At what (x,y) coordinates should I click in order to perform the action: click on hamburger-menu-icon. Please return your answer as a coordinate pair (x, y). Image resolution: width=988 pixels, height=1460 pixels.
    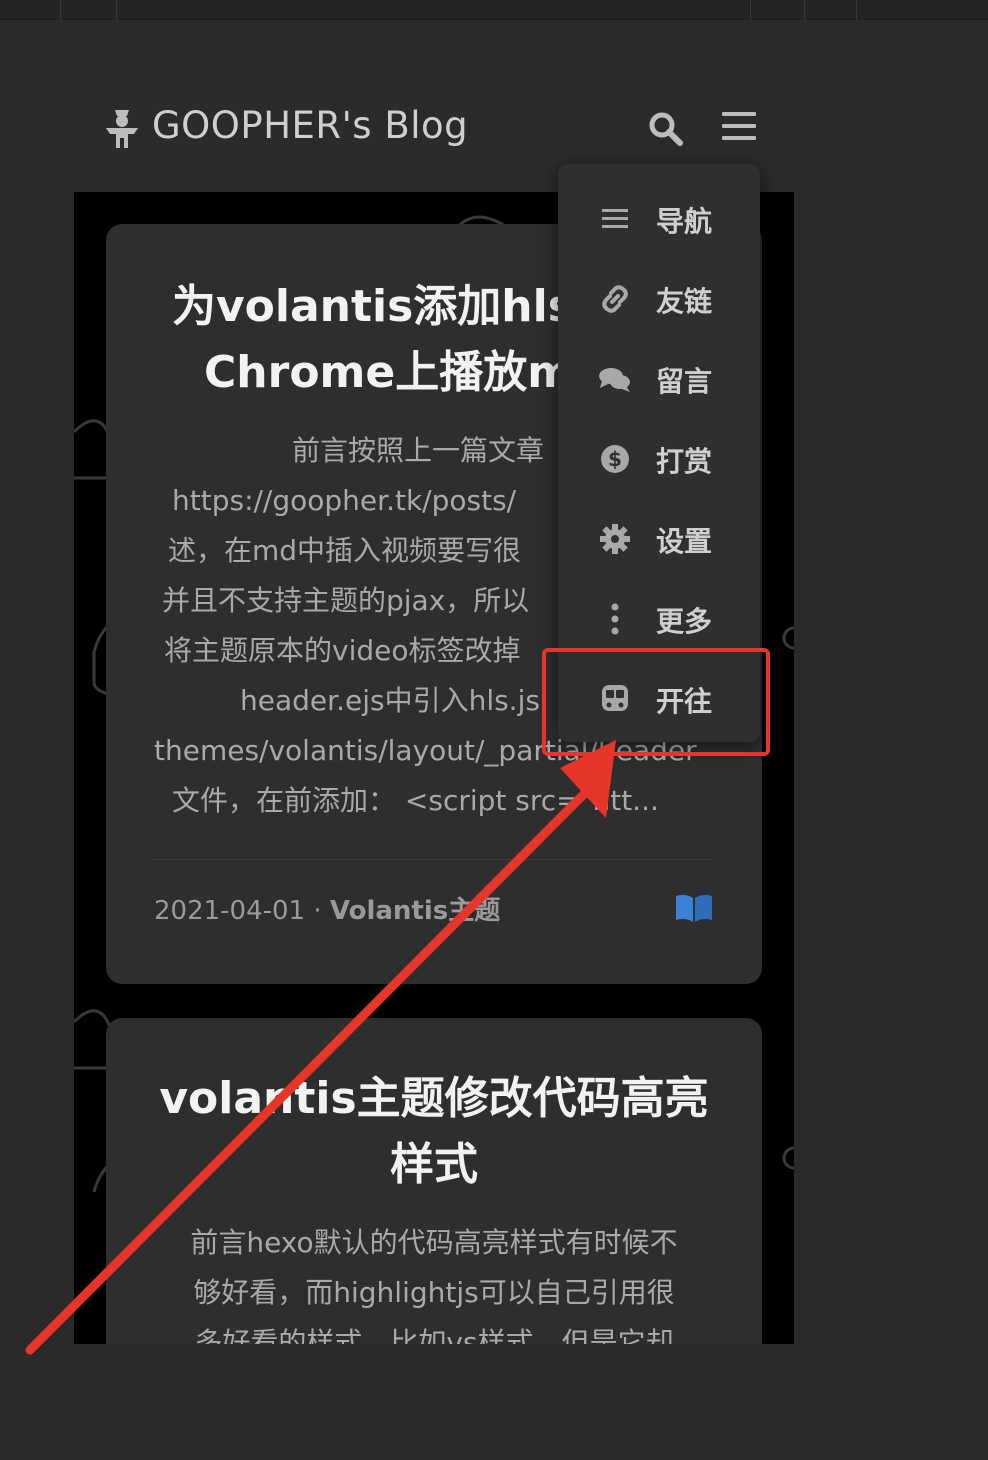
    Looking at the image, I should click on (739, 128).